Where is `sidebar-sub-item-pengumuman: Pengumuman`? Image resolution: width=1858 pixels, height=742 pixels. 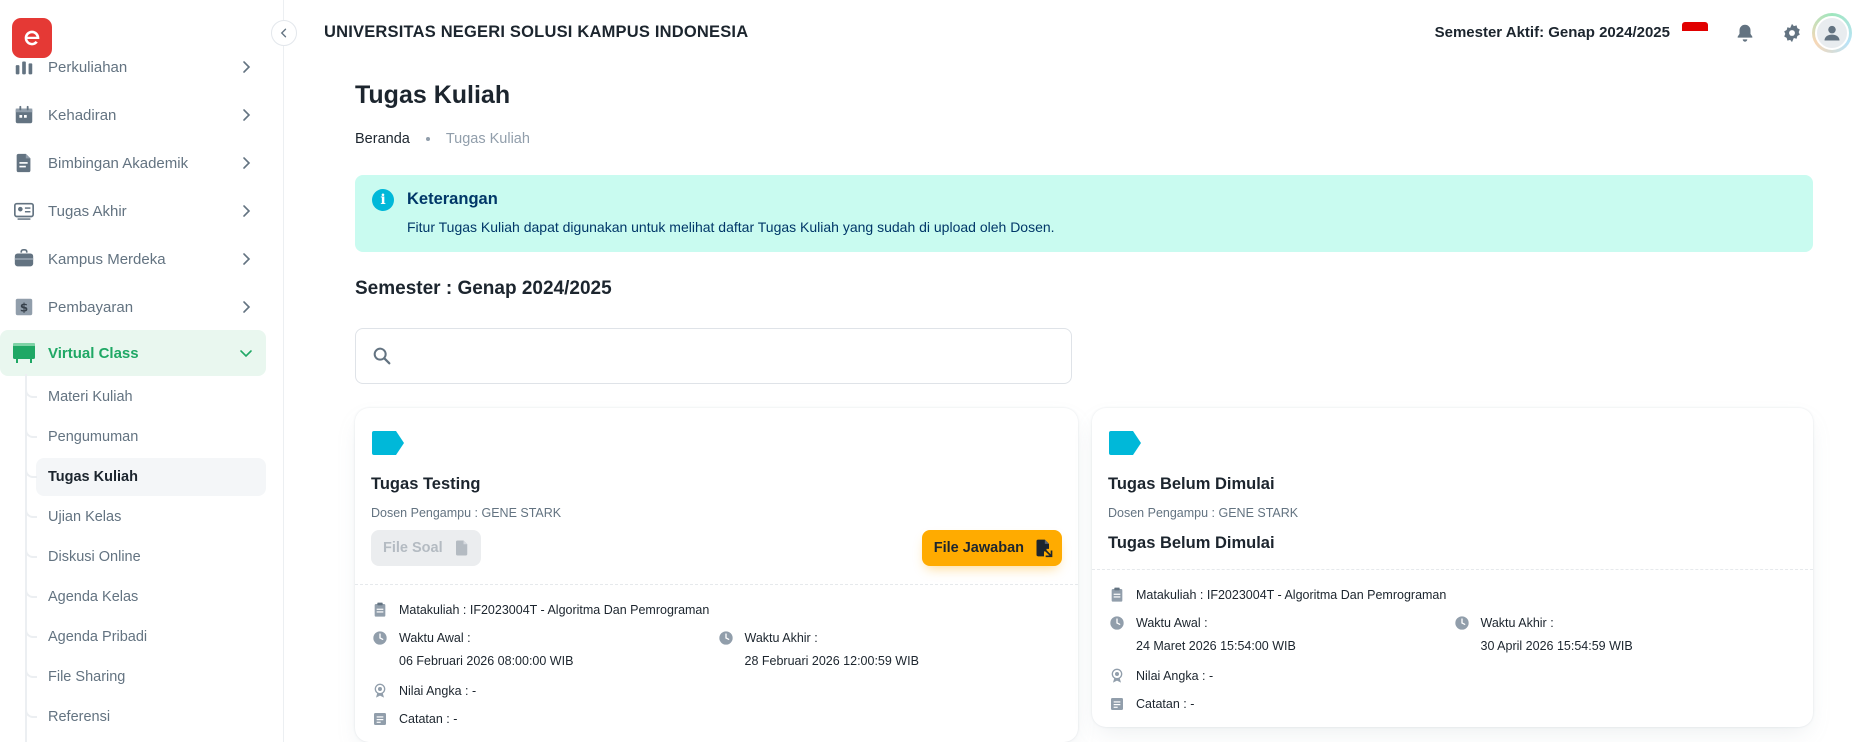 sidebar-sub-item-pengumuman: Pengumuman is located at coordinates (145, 437).